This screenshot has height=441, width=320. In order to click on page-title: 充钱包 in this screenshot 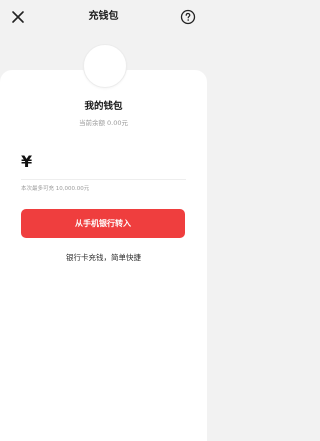, I will do `click(103, 16)`.